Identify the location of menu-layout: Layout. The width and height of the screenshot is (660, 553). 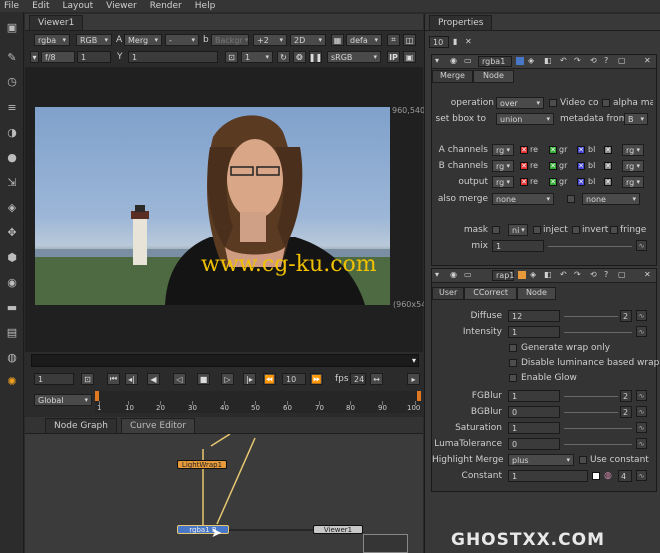
(78, 6).